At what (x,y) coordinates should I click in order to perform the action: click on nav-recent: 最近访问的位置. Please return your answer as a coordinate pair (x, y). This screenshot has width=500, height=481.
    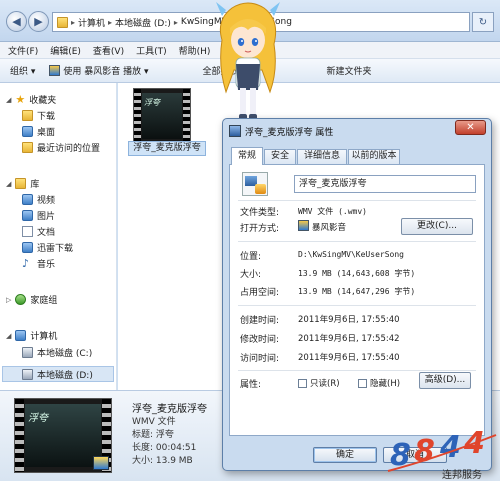
    Looking at the image, I should click on (61, 147).